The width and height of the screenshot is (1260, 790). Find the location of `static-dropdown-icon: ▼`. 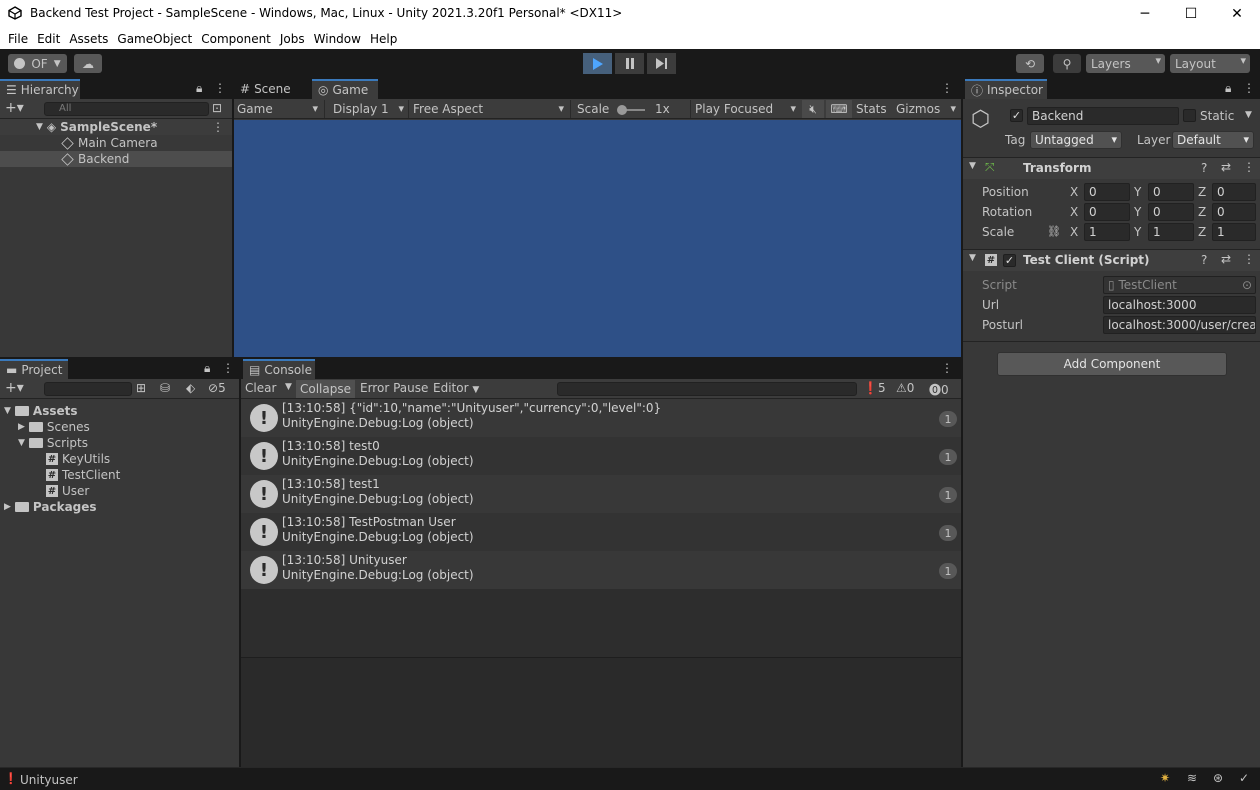

static-dropdown-icon: ▼ is located at coordinates (1248, 115).